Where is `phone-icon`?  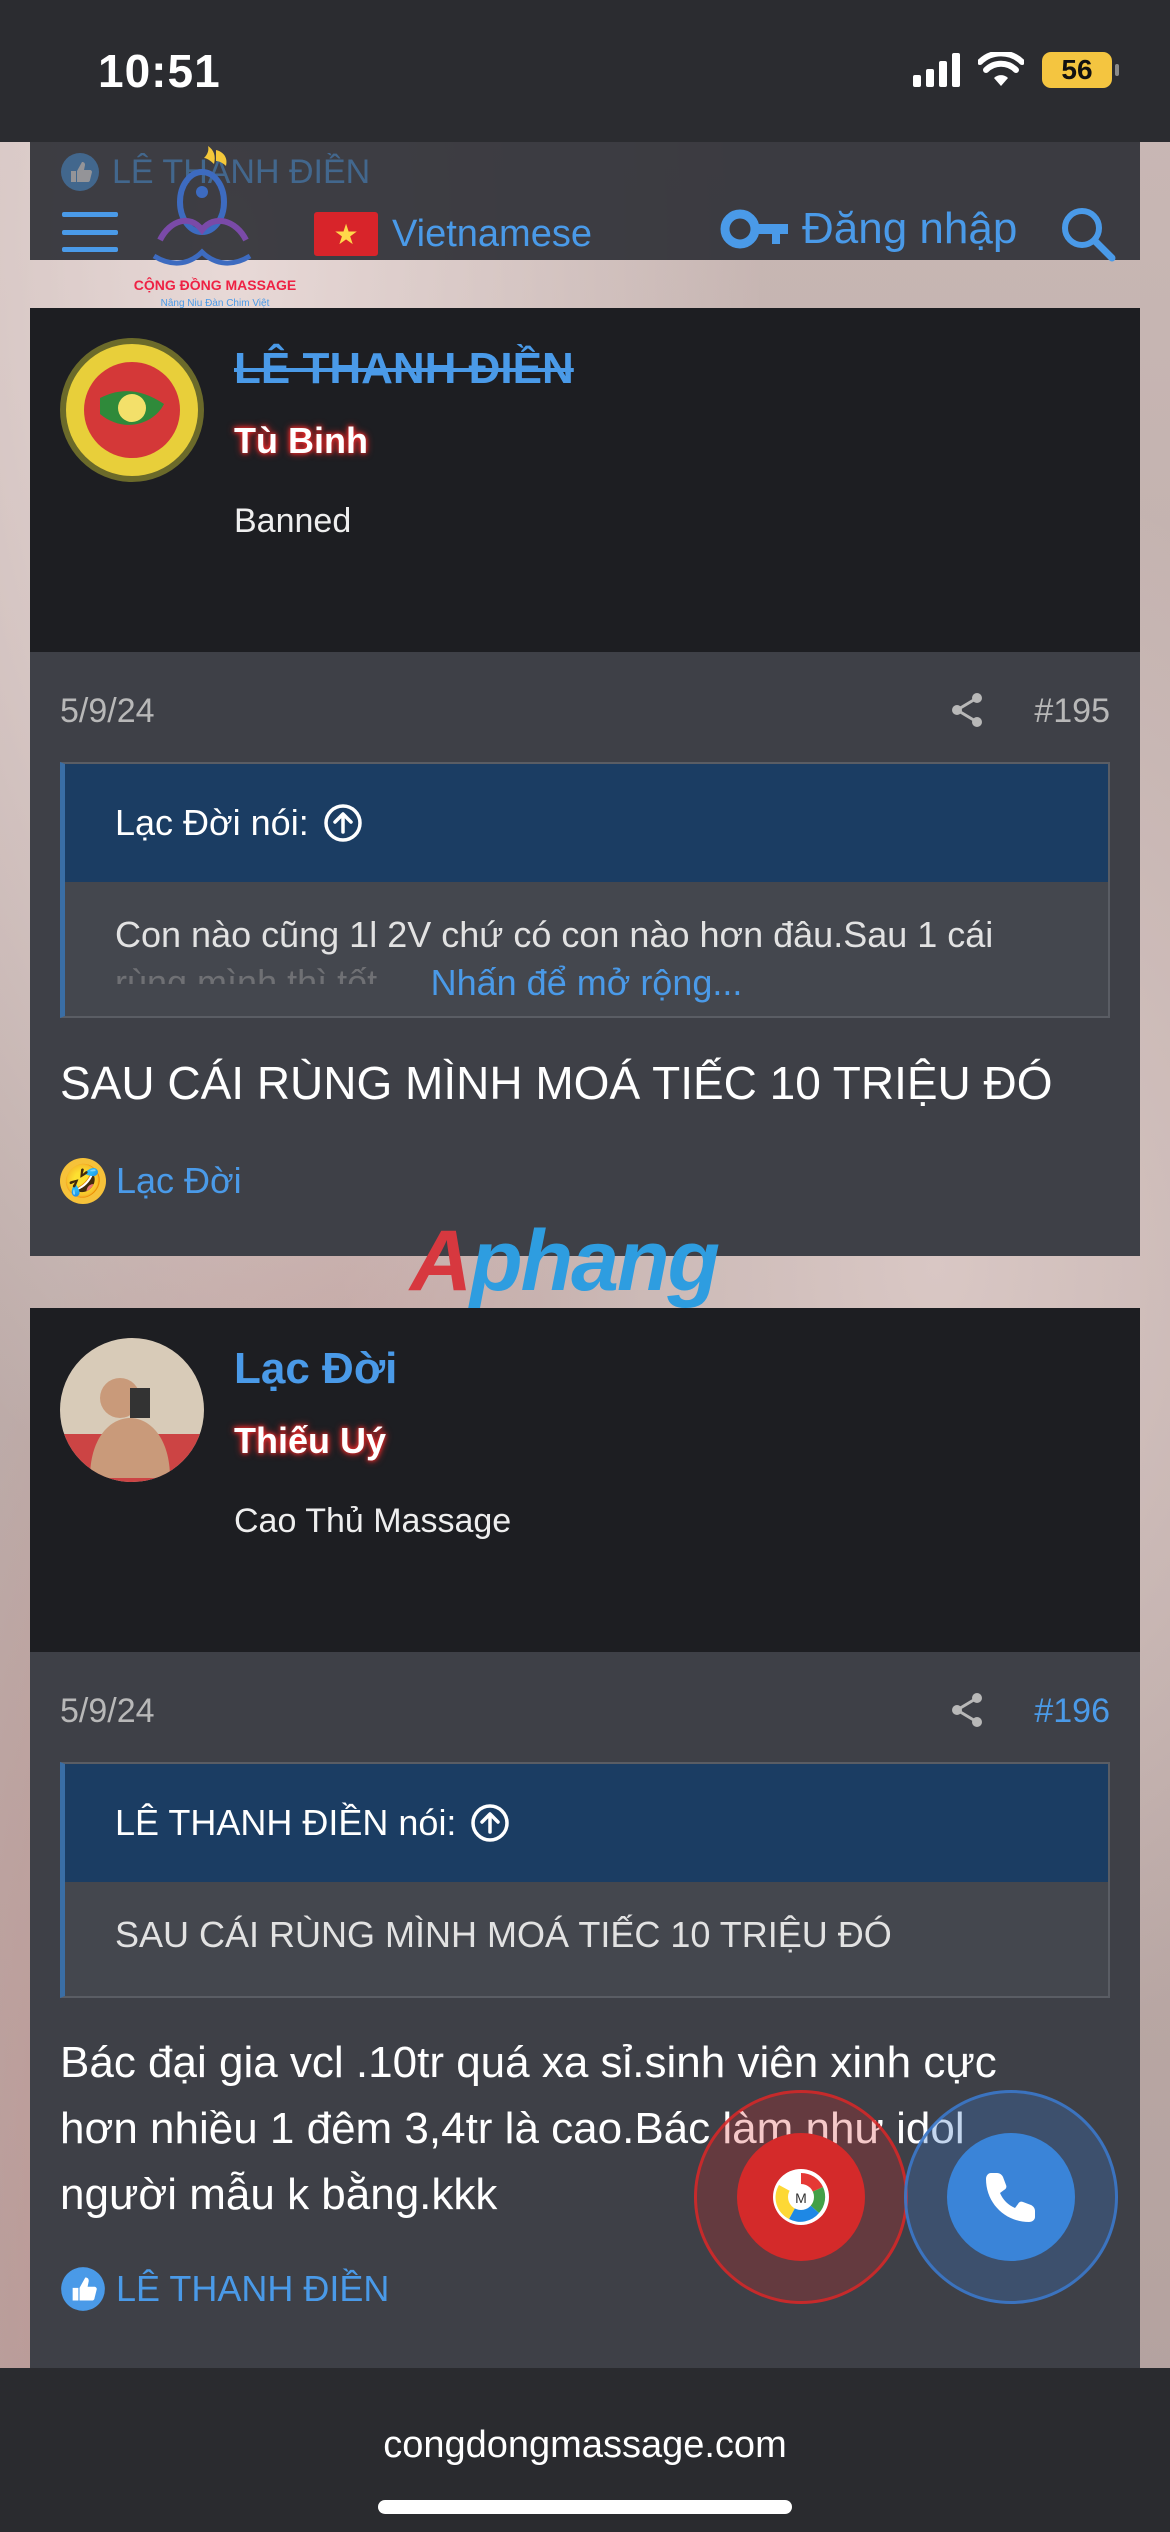
phone-icon is located at coordinates (1011, 2197).